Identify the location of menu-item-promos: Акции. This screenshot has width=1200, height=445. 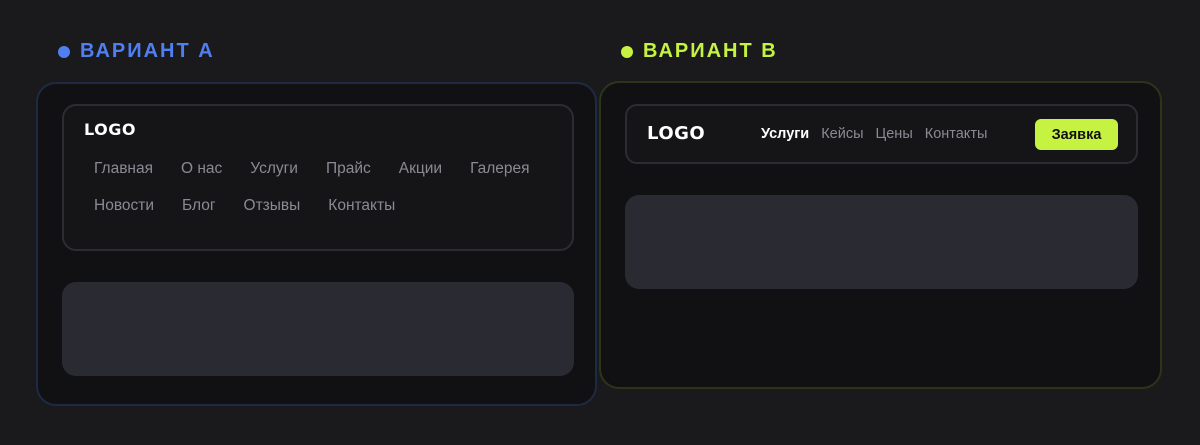
(420, 169).